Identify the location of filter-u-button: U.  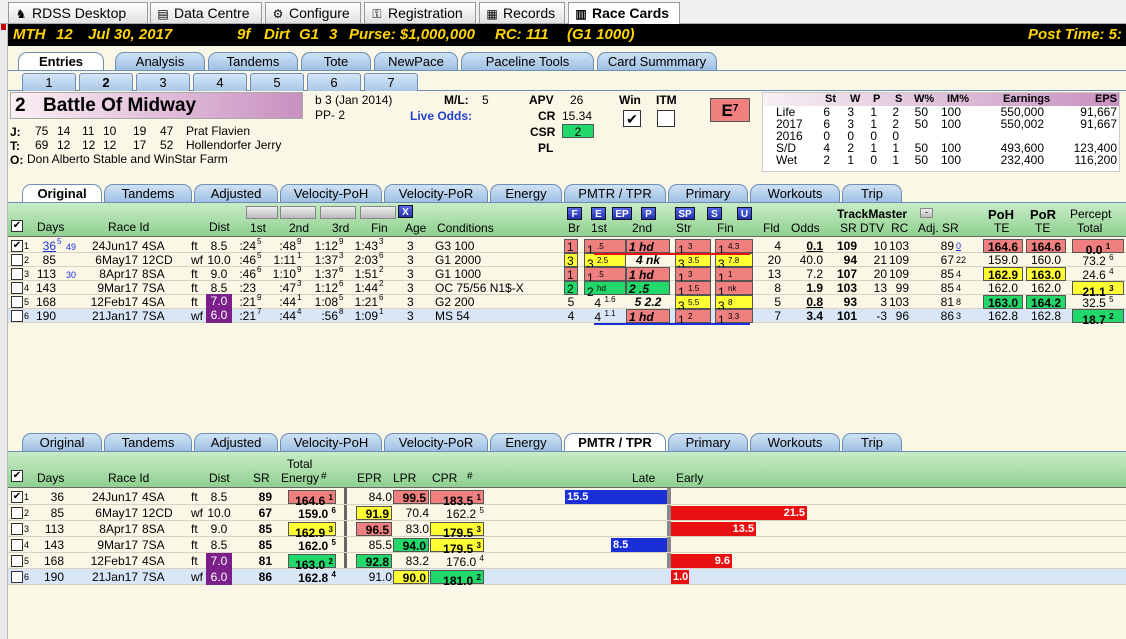
(744, 213).